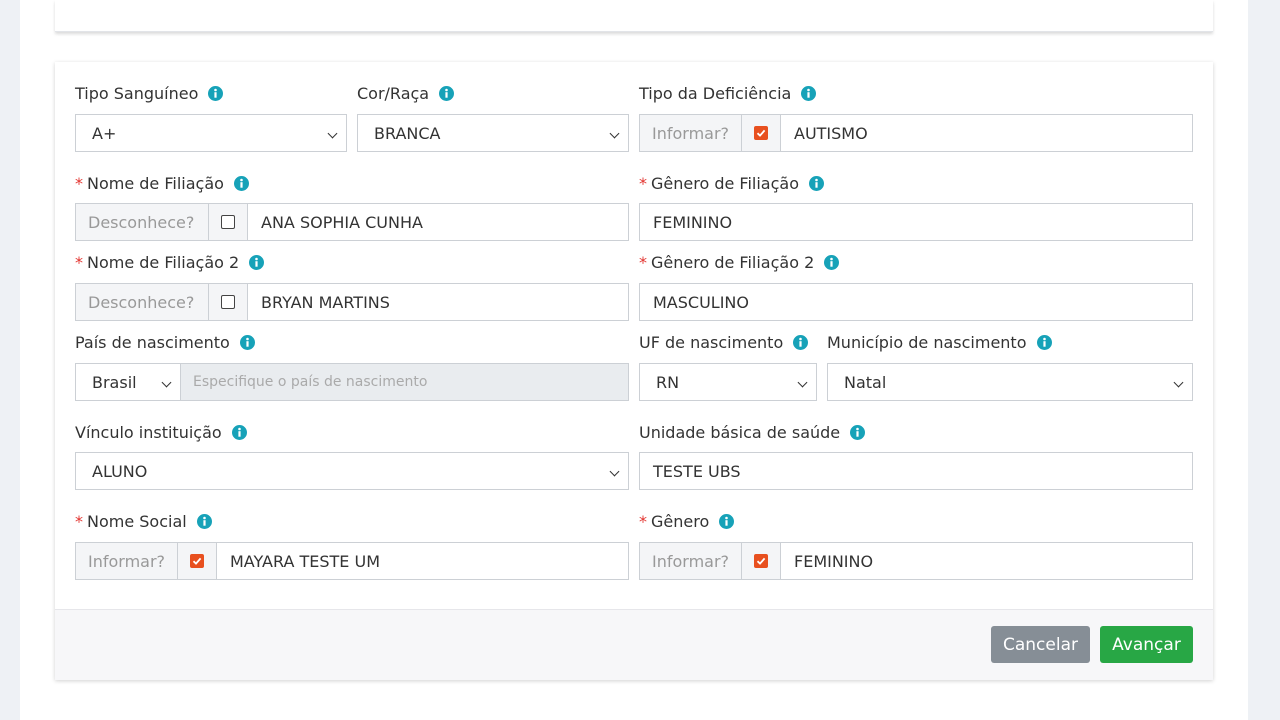  I want to click on genero-filiacao-label: * Gênero de Filiação, so click(731, 183).